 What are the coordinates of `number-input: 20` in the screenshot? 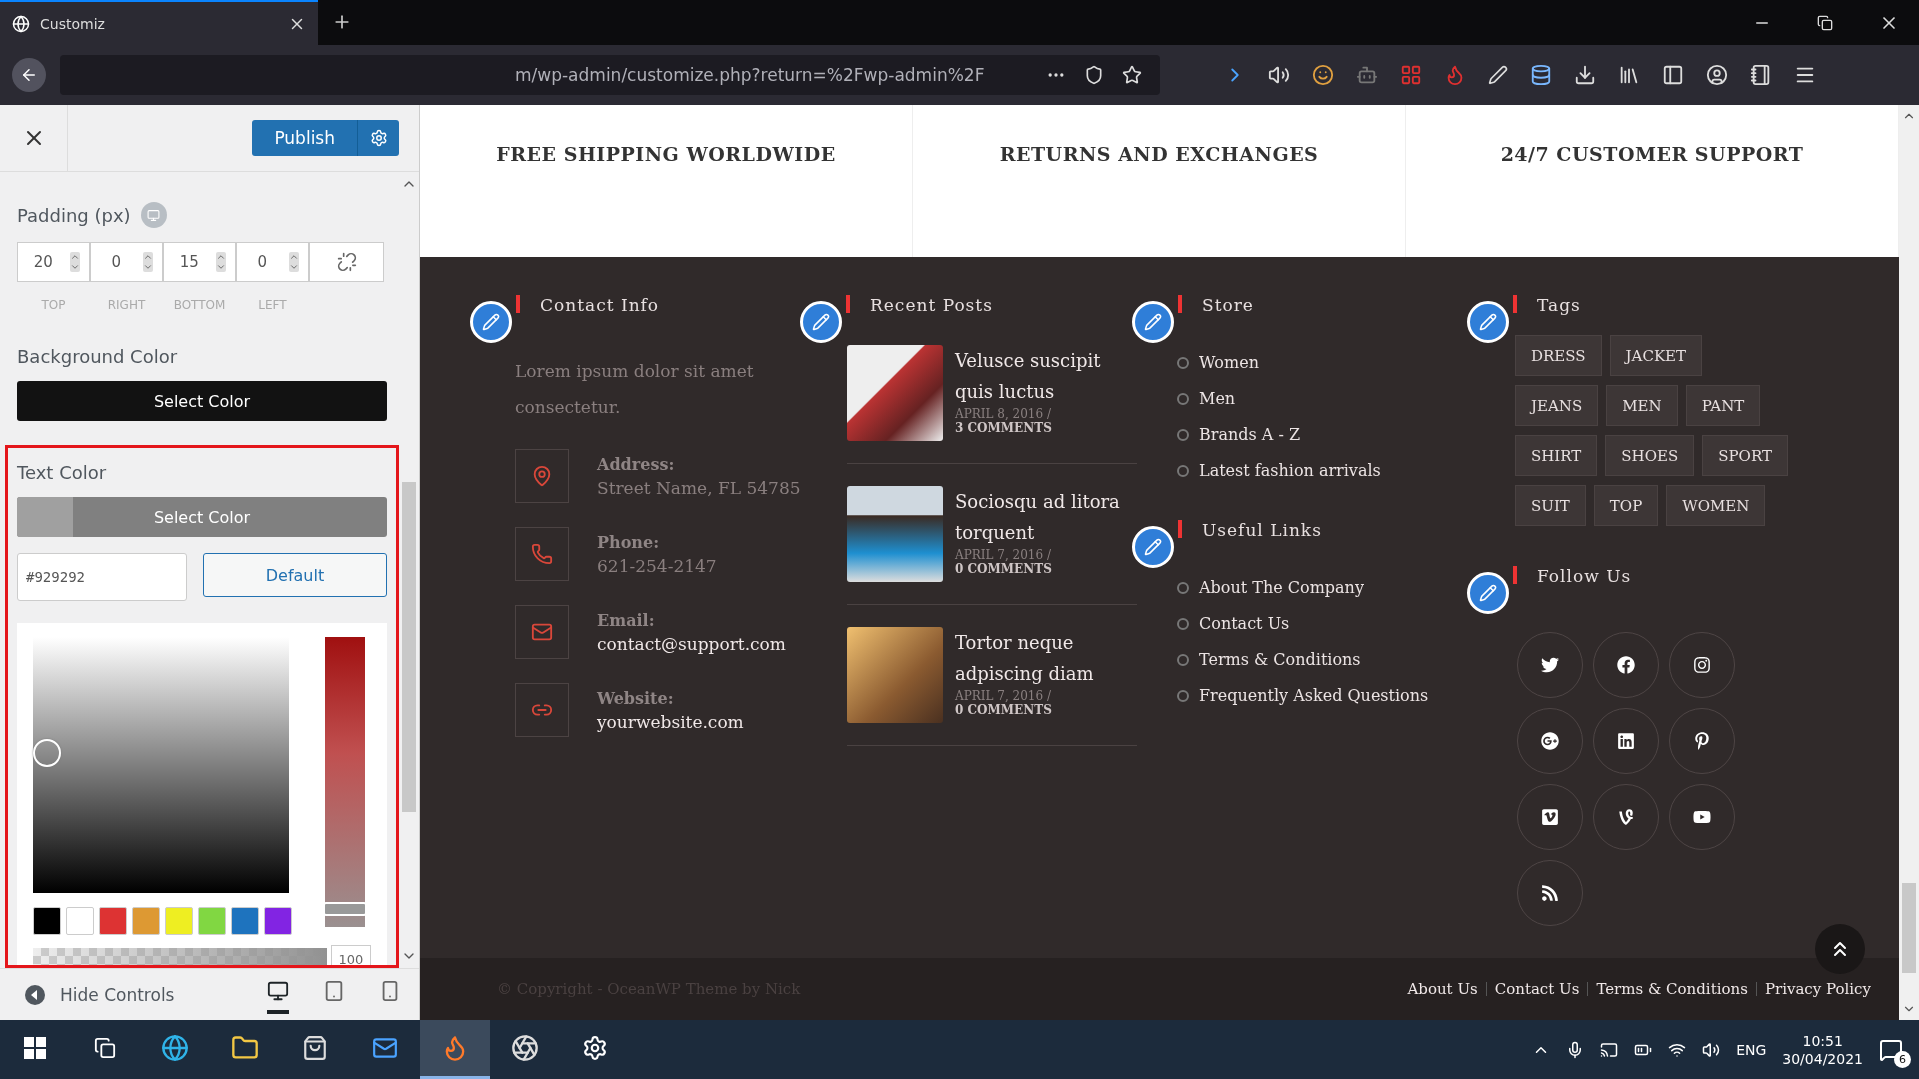 It's located at (43, 262).